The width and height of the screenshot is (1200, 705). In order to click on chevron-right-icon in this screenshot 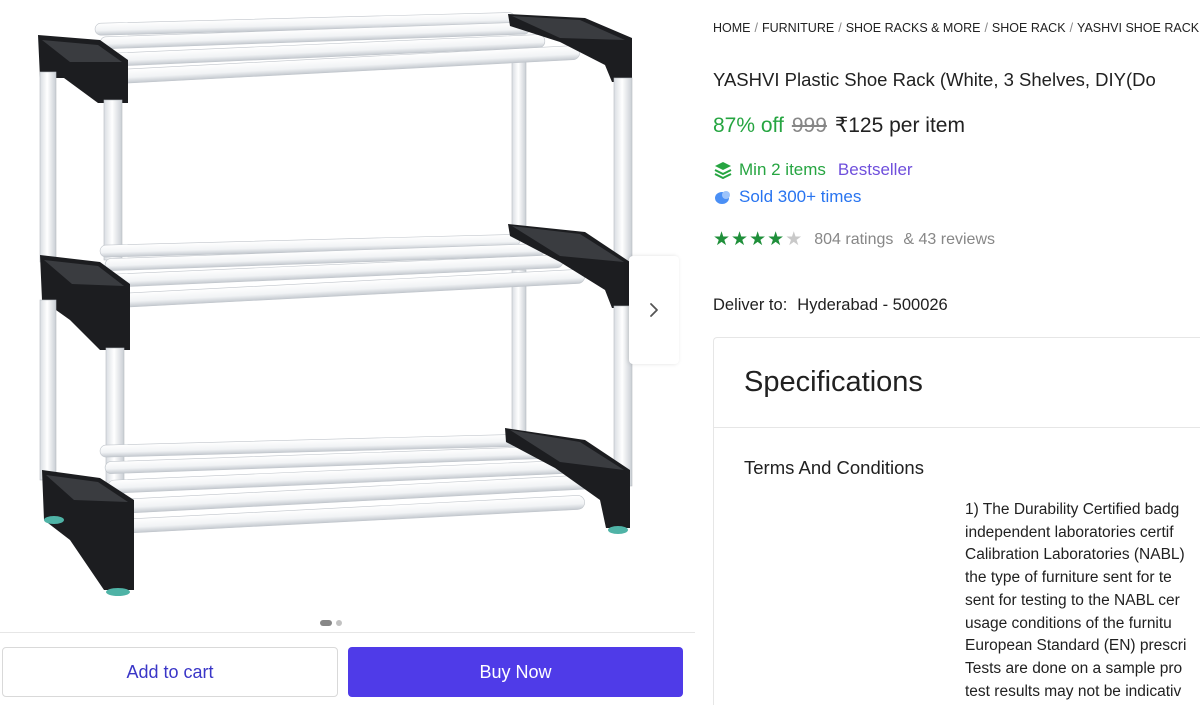, I will do `click(654, 310)`.